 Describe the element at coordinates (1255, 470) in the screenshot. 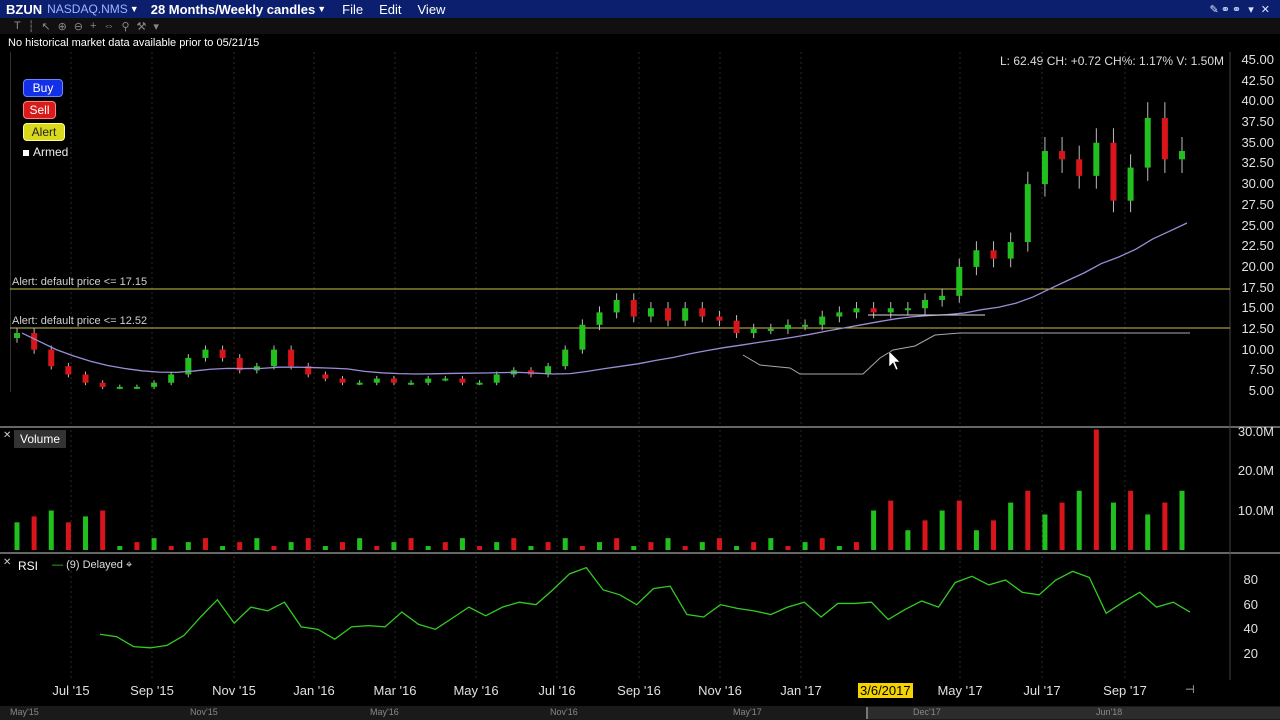

I see `volume-tick-label: 20.0M` at that location.